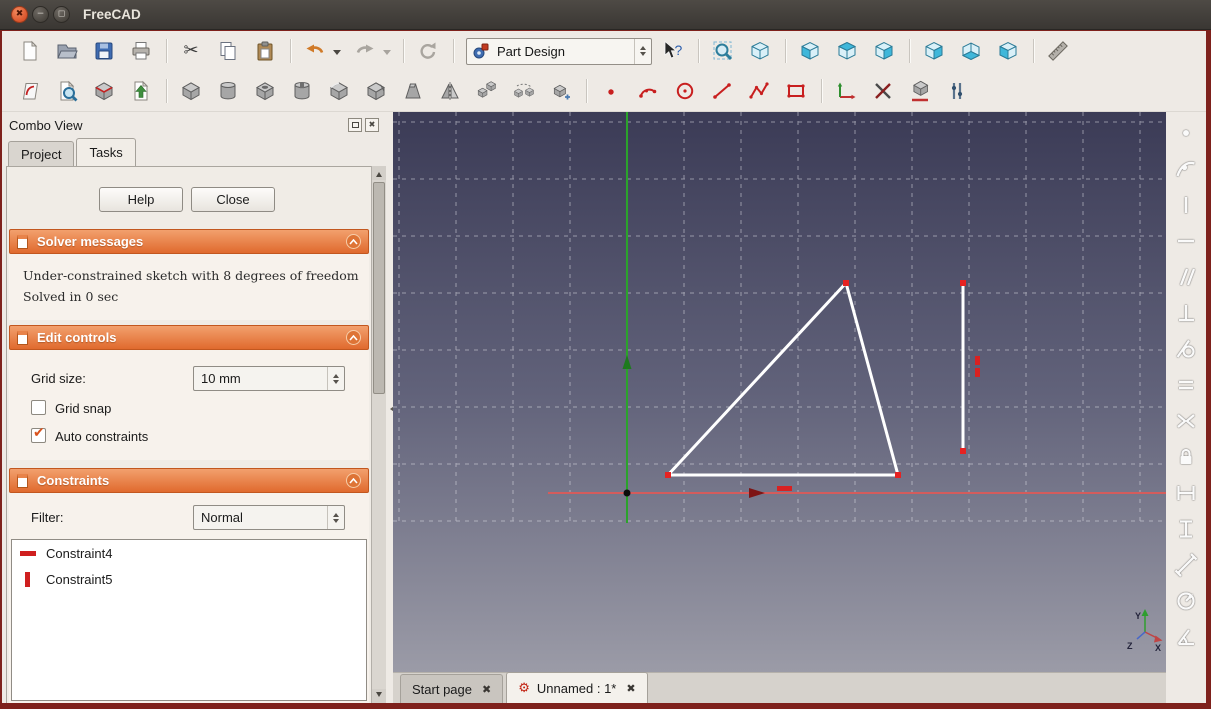 The width and height of the screenshot is (1211, 709). I want to click on vertical-constraint-icon, so click(1186, 205).